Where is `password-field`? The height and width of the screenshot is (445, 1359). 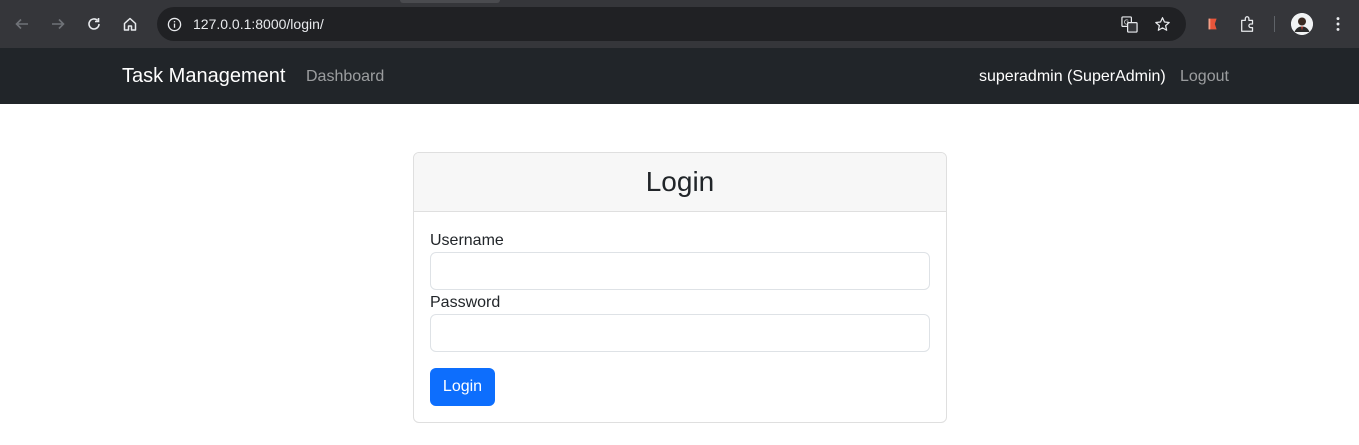
password-field is located at coordinates (680, 333).